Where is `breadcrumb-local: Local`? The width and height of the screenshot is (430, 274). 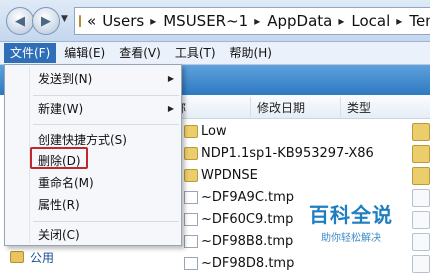 breadcrumb-local: Local is located at coordinates (370, 21).